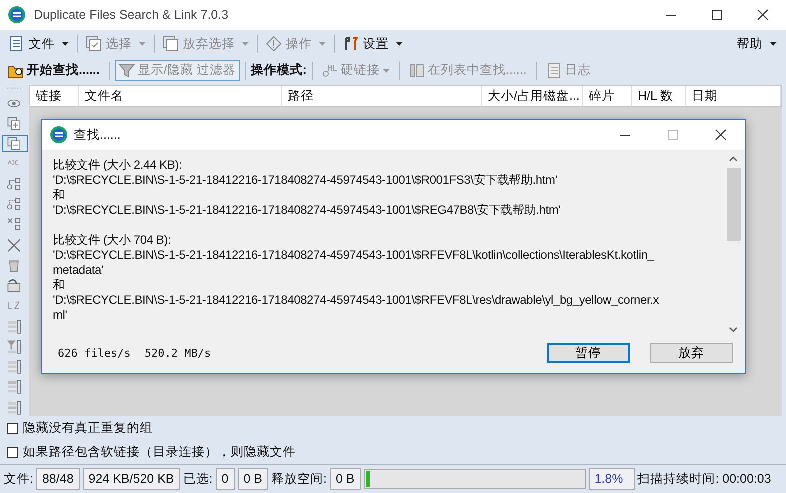 The height and width of the screenshot is (493, 786). What do you see at coordinates (607, 96) in the screenshot?
I see `column-header: 碎片` at bounding box center [607, 96].